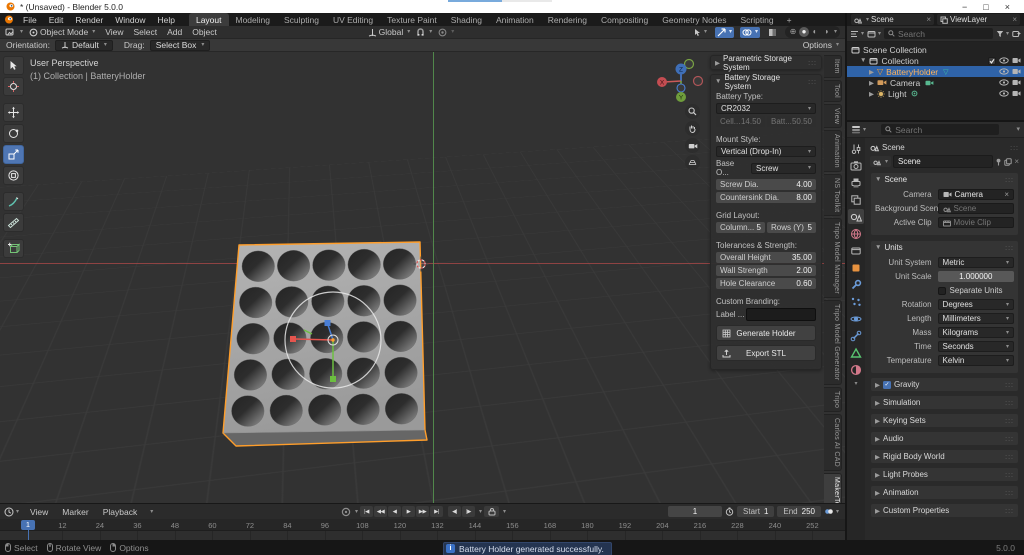 This screenshot has height=555, width=1024. Describe the element at coordinates (1016, 34) in the screenshot. I see `new-collection-button` at that location.